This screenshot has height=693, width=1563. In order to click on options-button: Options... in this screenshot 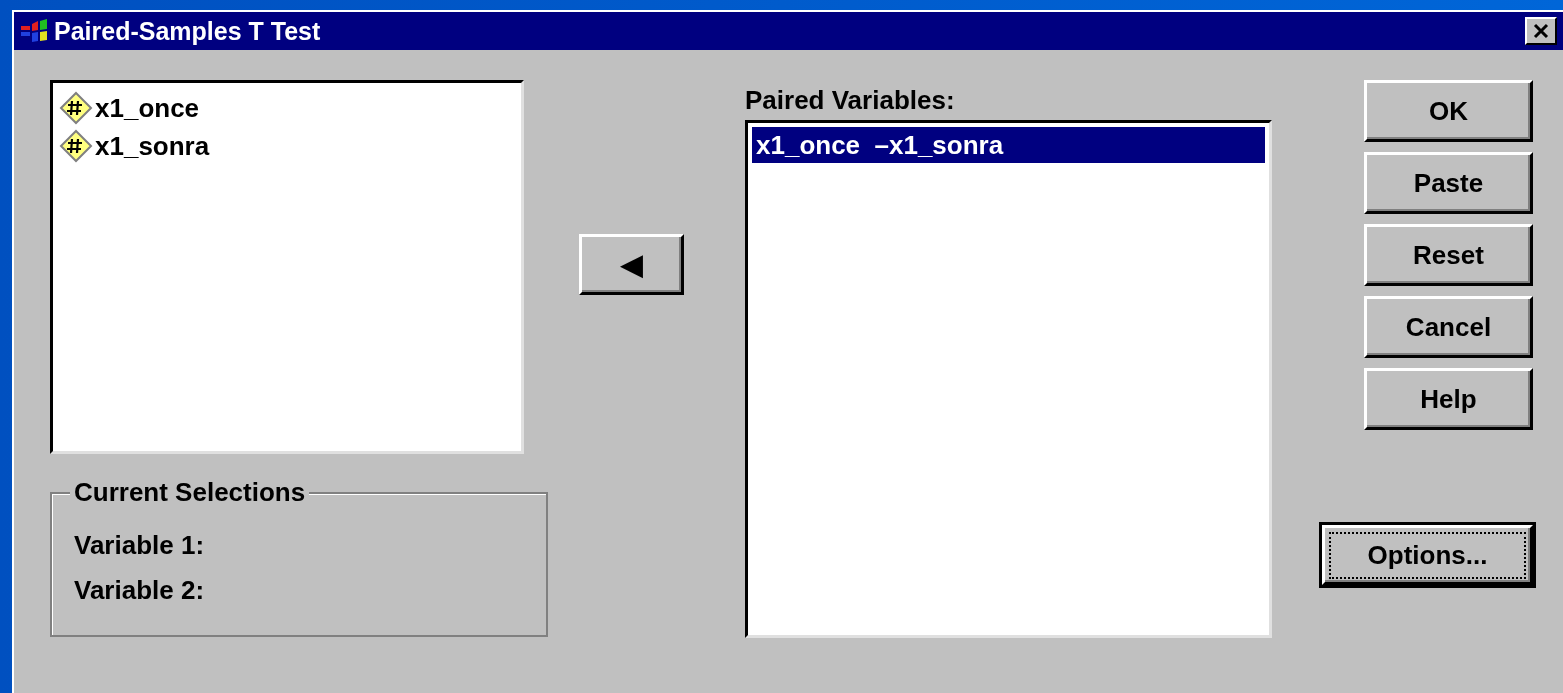, I will do `click(1427, 555)`.